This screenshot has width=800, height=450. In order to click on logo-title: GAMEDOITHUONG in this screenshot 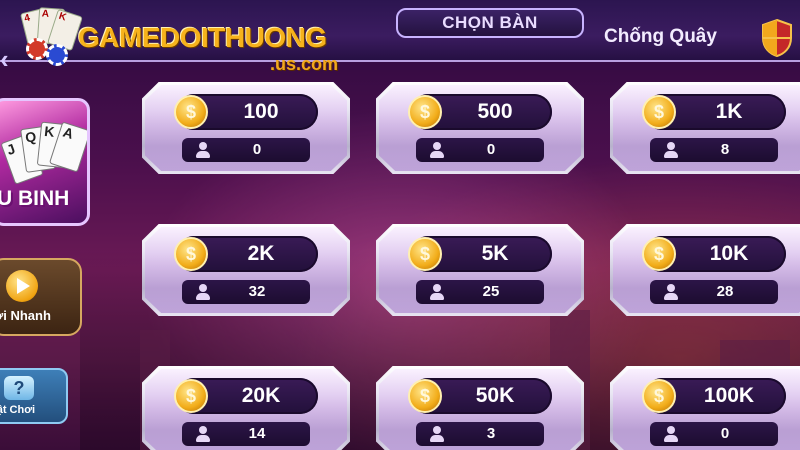, I will do `click(202, 37)`.